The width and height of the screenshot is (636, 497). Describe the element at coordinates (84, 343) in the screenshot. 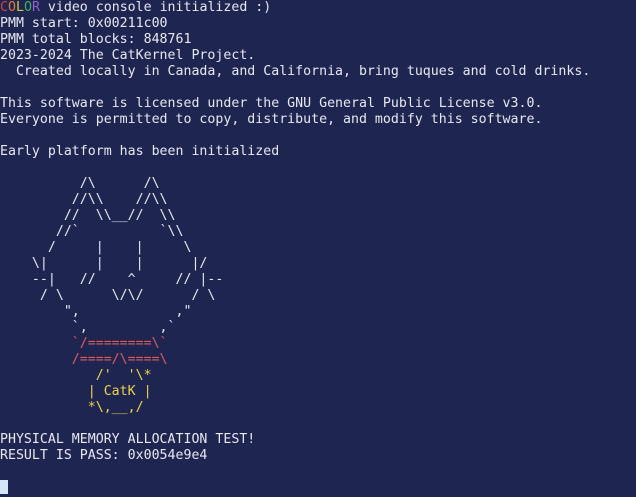

I see `cat-art-collar-line: `/========\`` at that location.